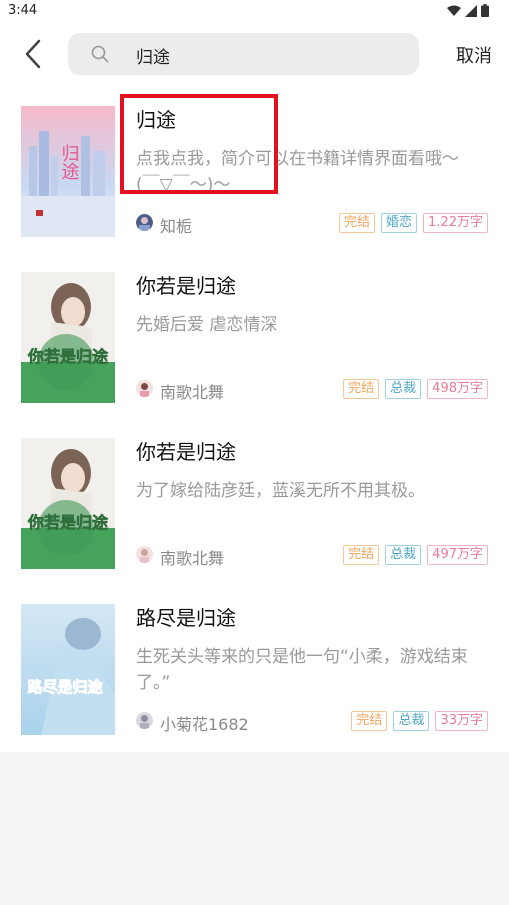 The height and width of the screenshot is (905, 509). I want to click on word-count-badge: 33万字, so click(461, 721).